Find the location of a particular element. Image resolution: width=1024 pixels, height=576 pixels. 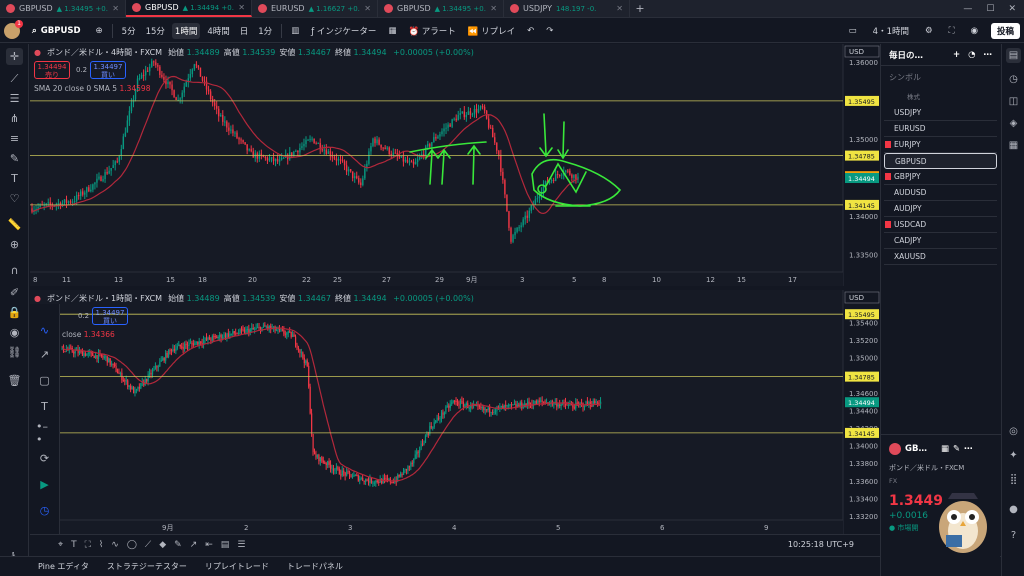

alert-bell-icon: ◷ is located at coordinates (1013, 79).